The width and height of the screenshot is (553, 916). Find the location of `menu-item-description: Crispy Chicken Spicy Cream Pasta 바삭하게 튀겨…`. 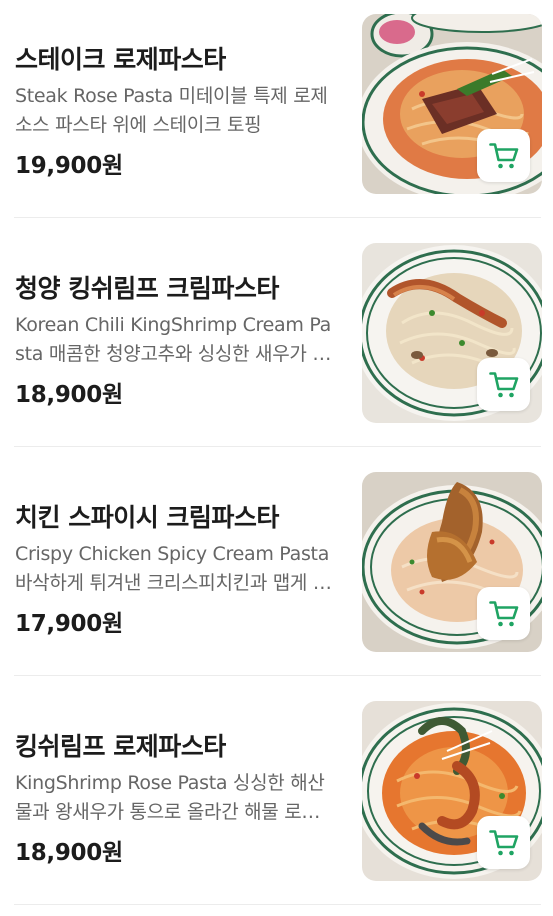

menu-item-description: Crispy Chicken Spicy Cream Pasta 바삭하게 튀겨… is located at coordinates (173, 568).